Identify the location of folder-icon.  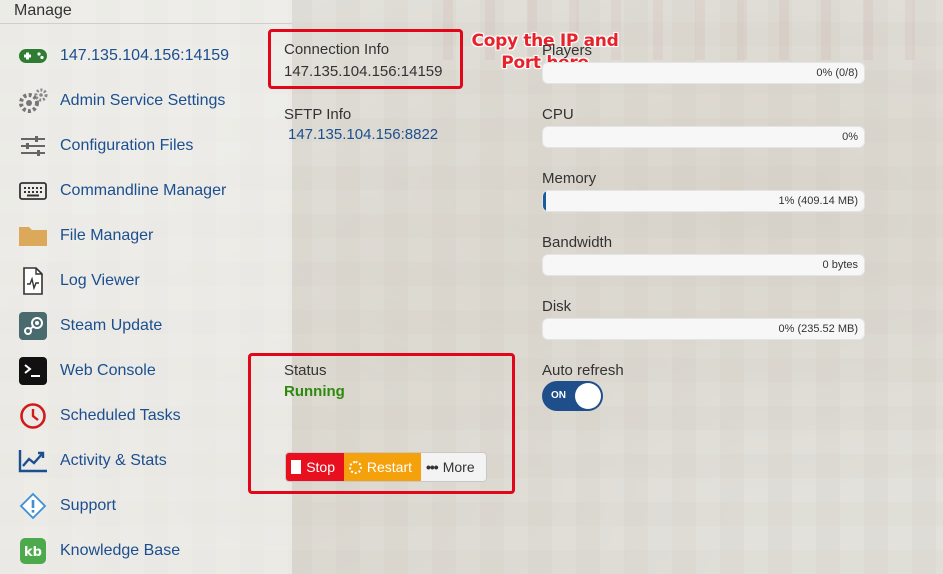
(32, 236).